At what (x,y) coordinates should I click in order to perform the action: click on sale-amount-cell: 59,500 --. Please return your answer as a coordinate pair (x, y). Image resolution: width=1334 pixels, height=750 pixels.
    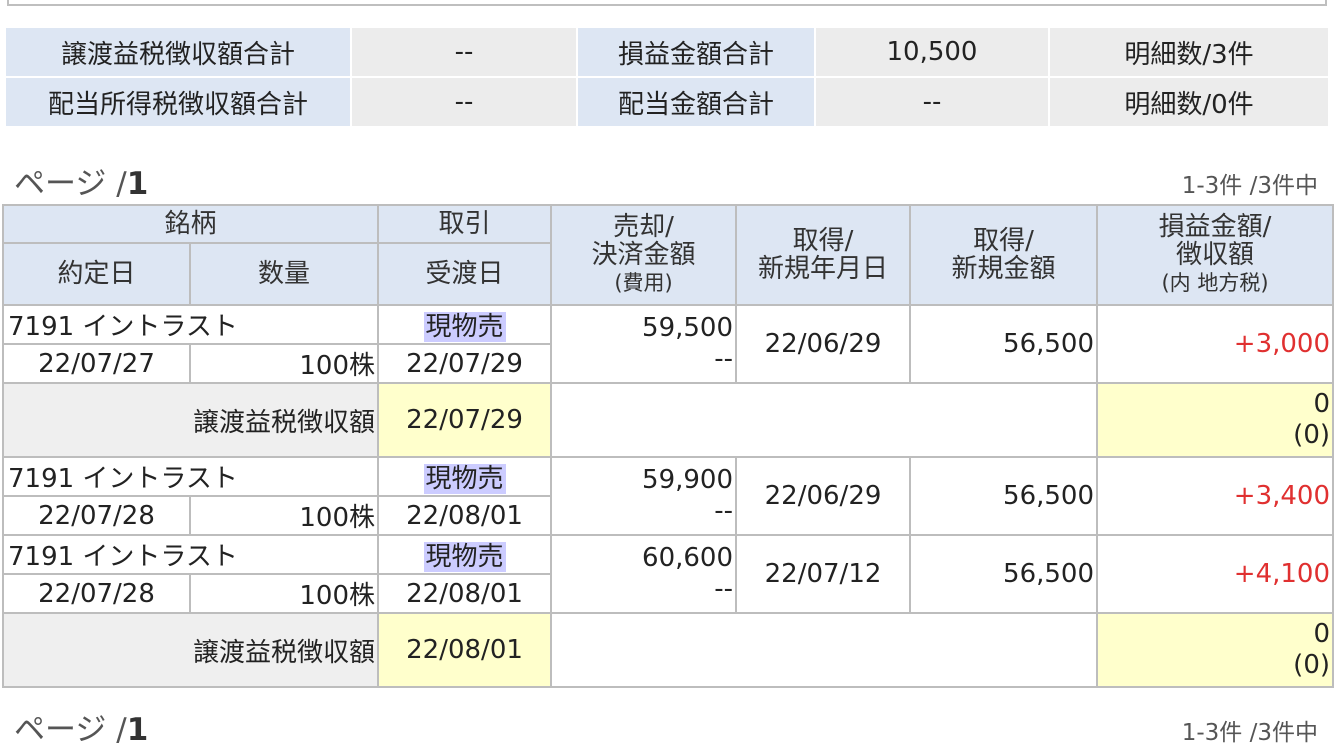
    Looking at the image, I should click on (644, 344).